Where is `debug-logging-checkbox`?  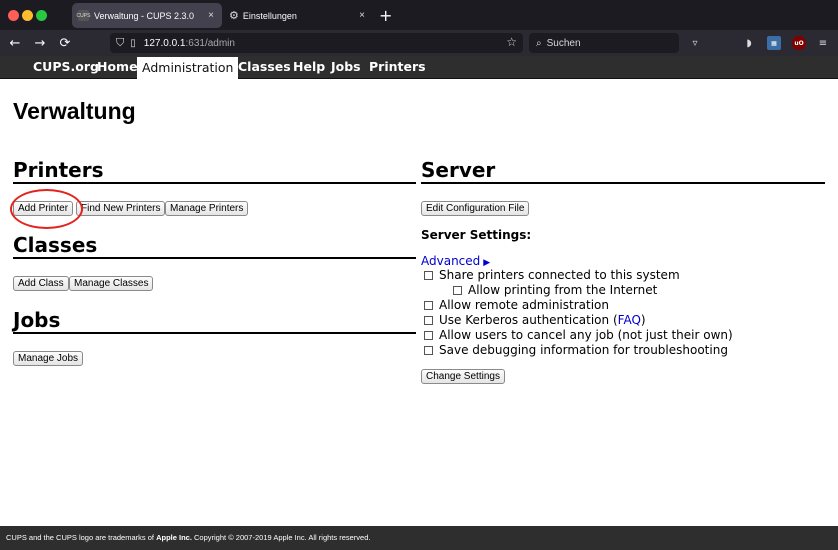 debug-logging-checkbox is located at coordinates (428, 350).